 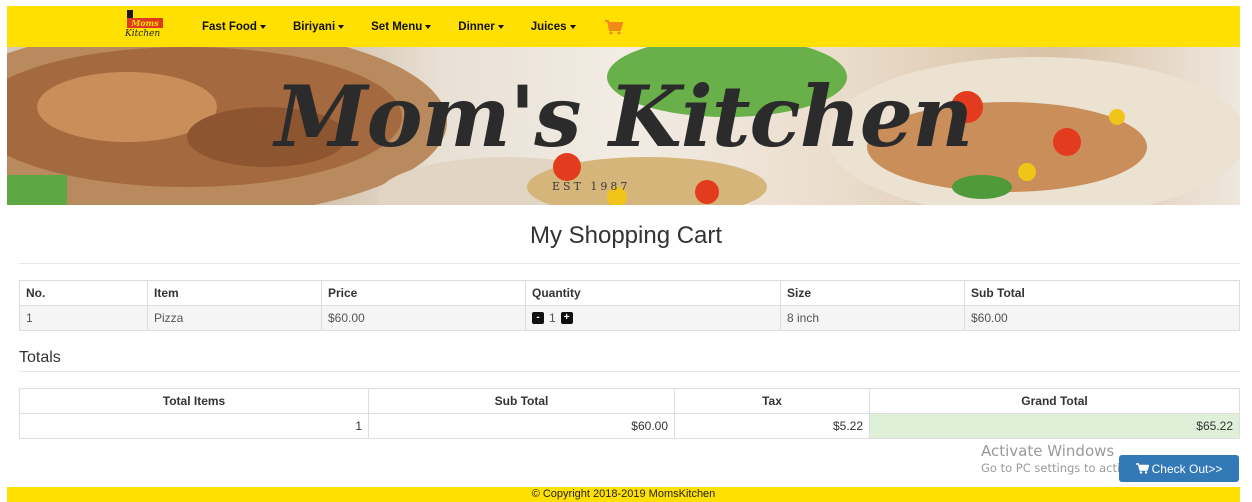 What do you see at coordinates (143, 34) in the screenshot?
I see `logo-bottom-text: Kitchen` at bounding box center [143, 34].